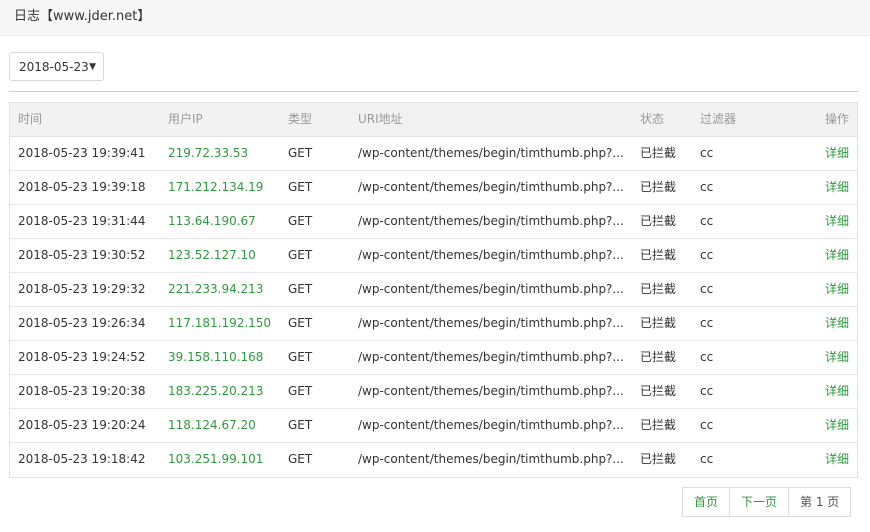 The width and height of the screenshot is (870, 532). I want to click on cell-ip: 118.124.67.20, so click(212, 425).